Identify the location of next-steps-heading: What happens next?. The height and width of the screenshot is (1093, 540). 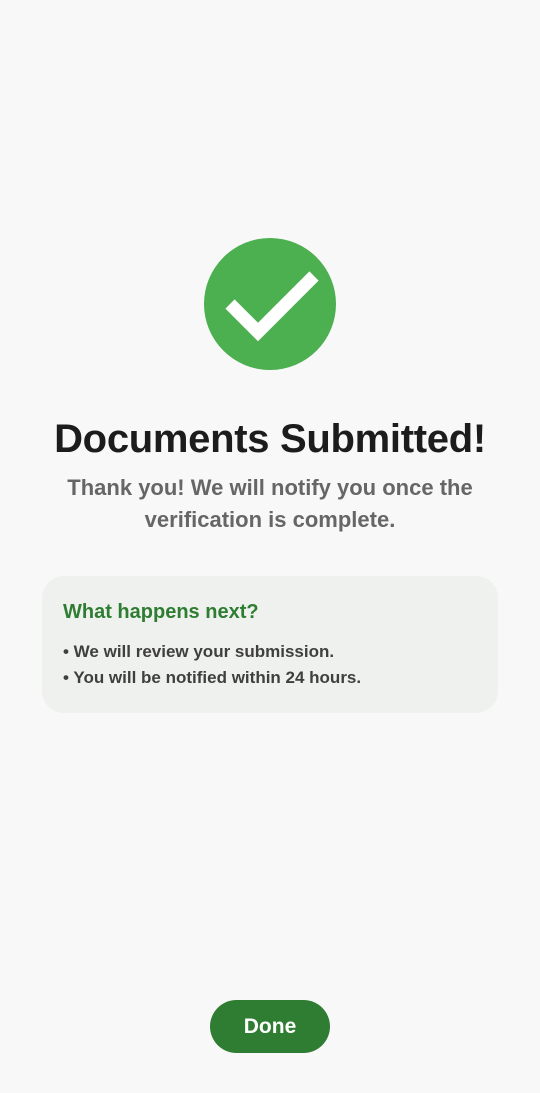
(161, 612).